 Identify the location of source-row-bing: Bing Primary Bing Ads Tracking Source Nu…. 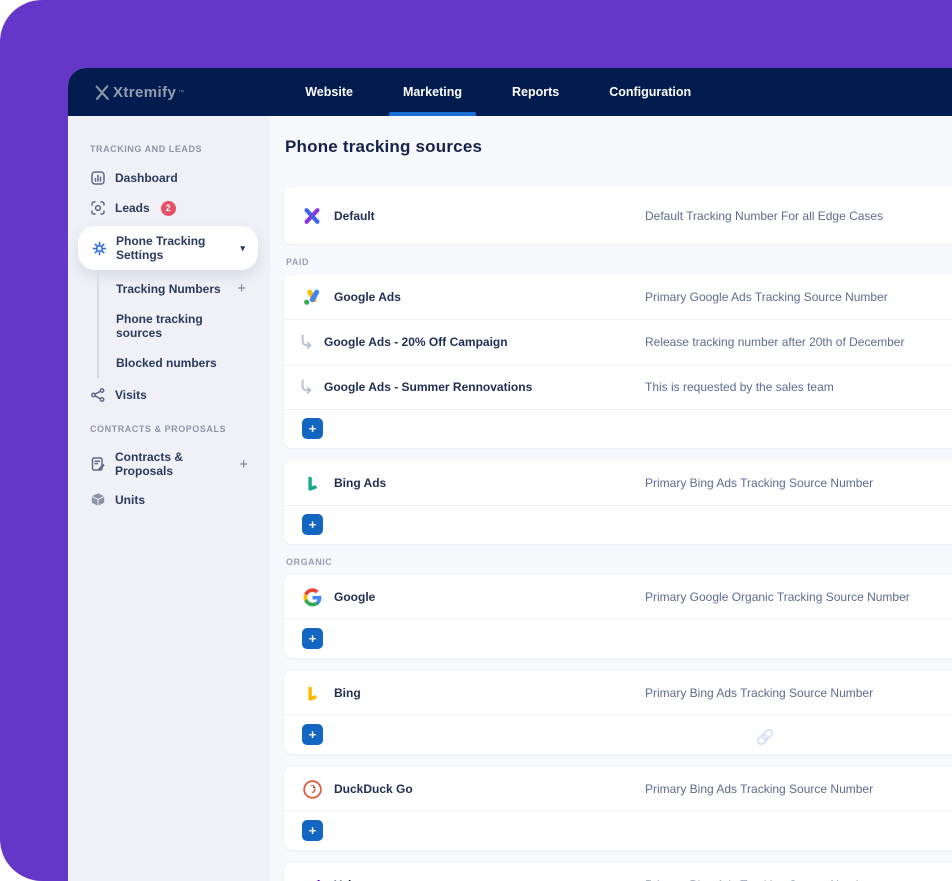
(618, 693).